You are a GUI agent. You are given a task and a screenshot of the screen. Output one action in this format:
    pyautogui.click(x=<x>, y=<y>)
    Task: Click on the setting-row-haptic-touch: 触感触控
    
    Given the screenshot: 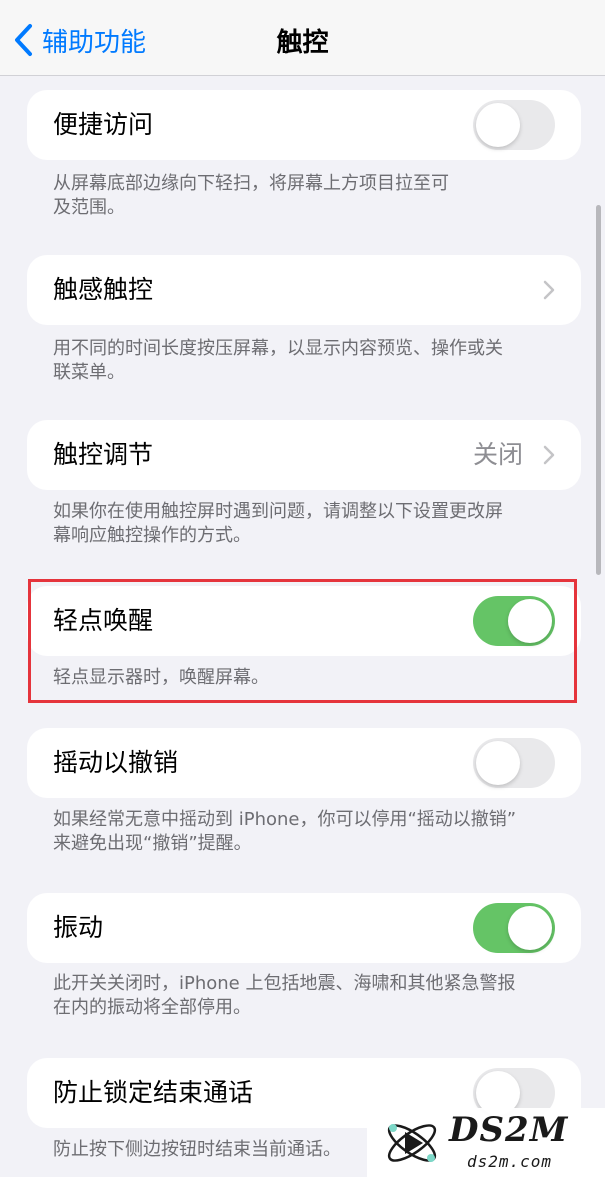 What is the action you would take?
    pyautogui.click(x=304, y=290)
    